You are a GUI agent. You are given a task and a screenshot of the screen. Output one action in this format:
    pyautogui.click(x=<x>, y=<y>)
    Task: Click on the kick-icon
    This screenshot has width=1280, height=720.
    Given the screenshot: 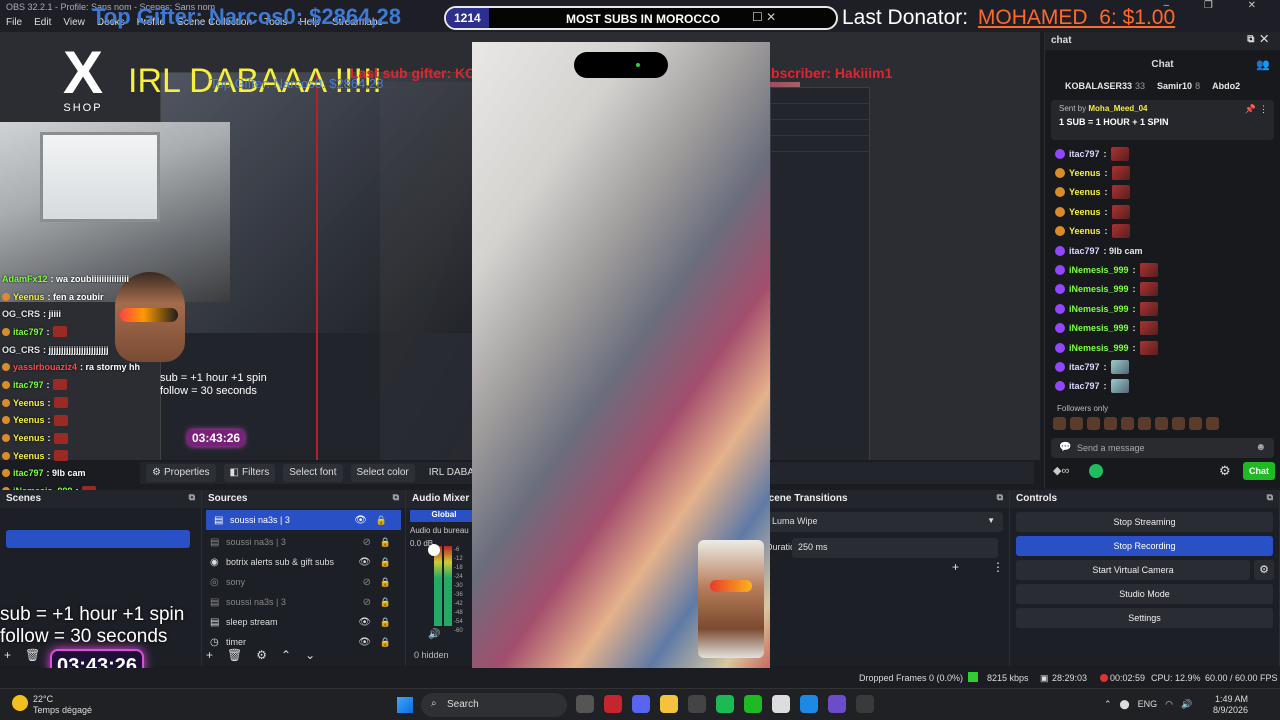 What is the action you would take?
    pyautogui.click(x=1096, y=471)
    